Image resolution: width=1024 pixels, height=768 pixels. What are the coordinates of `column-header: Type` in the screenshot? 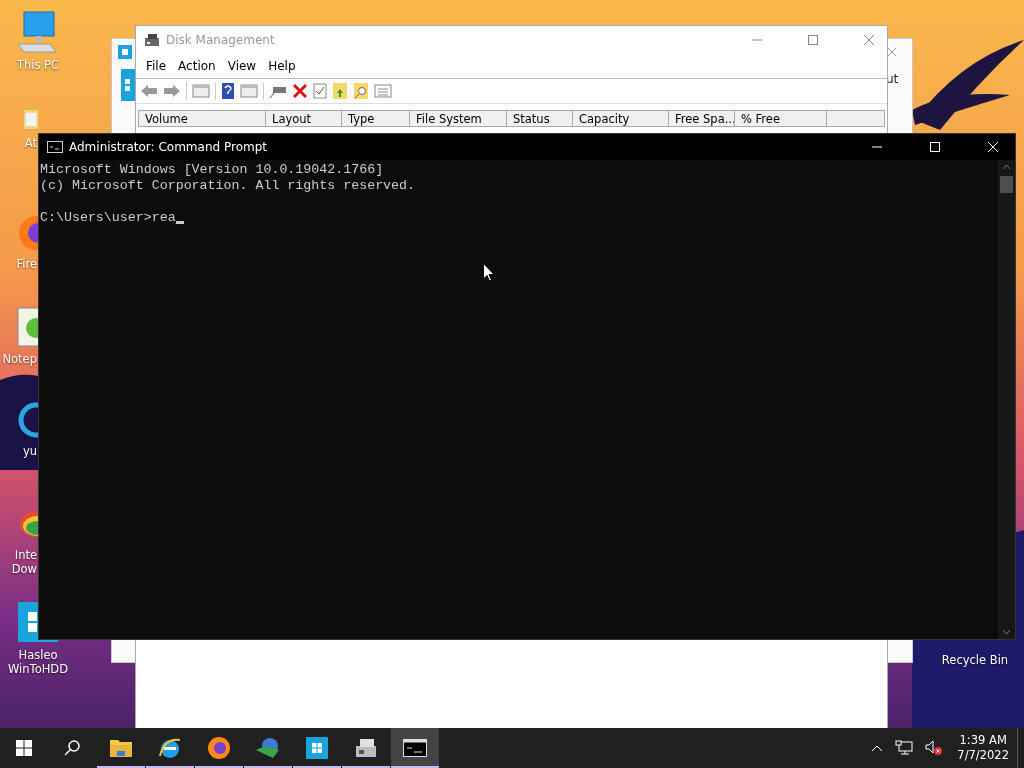 It's located at (376, 118).